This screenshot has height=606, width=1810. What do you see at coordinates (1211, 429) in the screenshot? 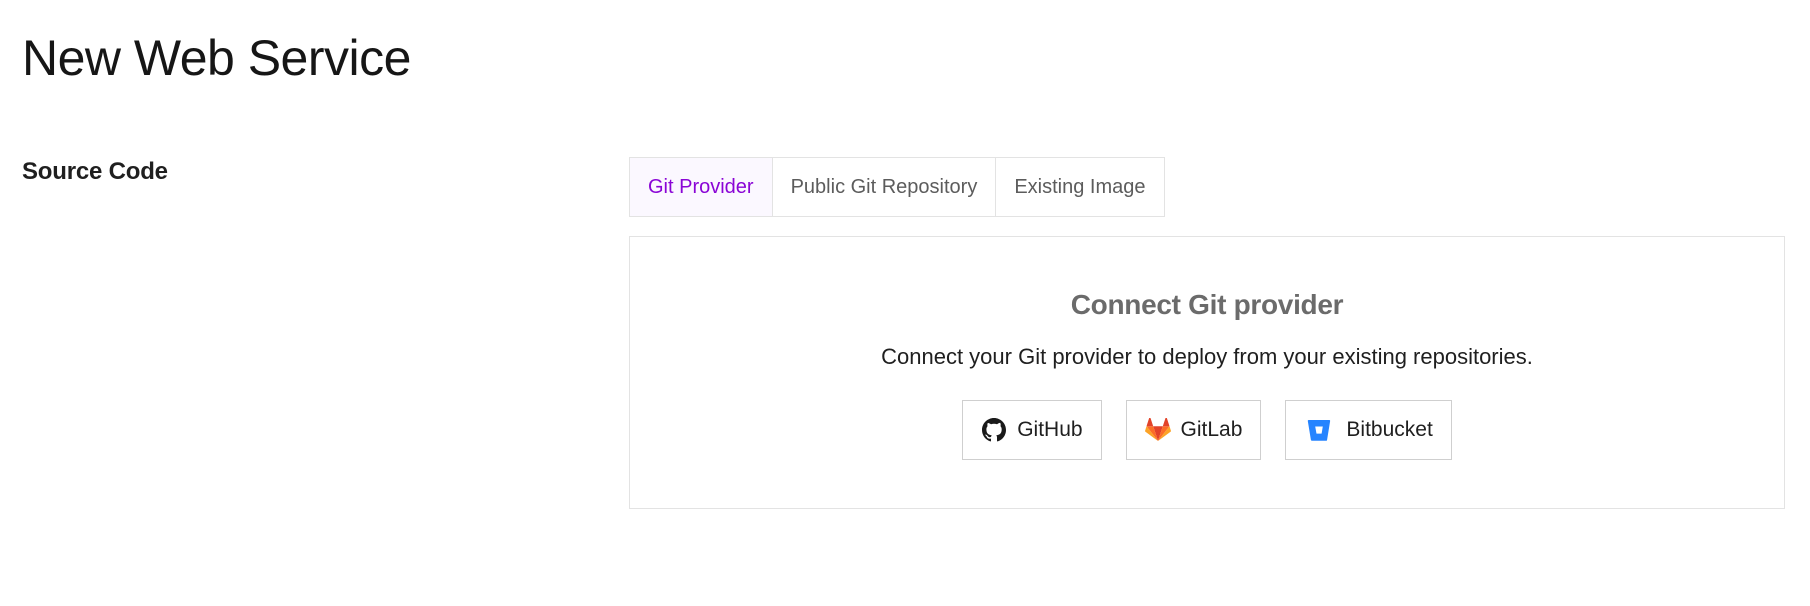
I see `gitlab-label: GitLab` at bounding box center [1211, 429].